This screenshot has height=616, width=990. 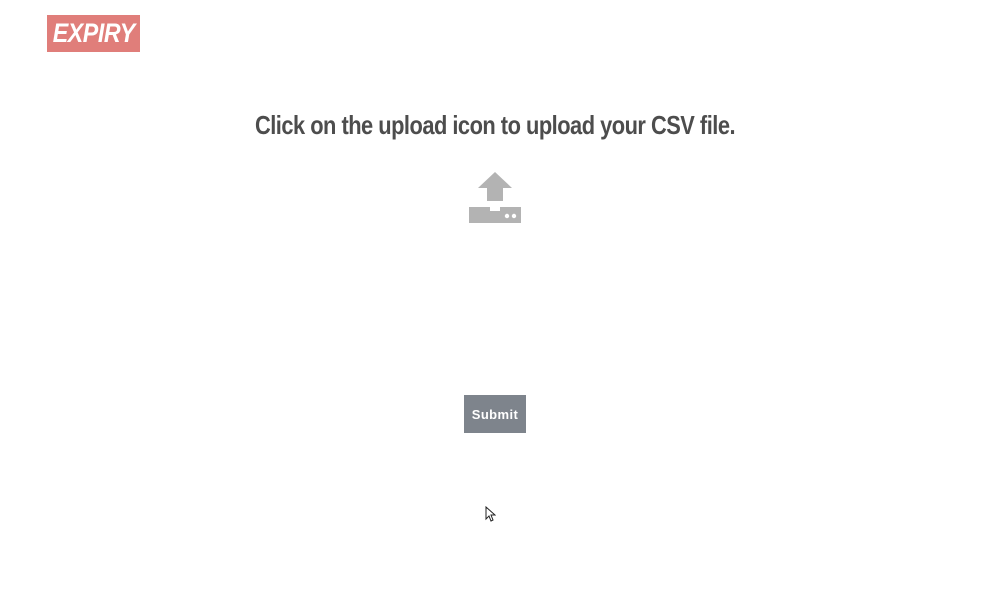 I want to click on upload-icon, so click(x=495, y=197).